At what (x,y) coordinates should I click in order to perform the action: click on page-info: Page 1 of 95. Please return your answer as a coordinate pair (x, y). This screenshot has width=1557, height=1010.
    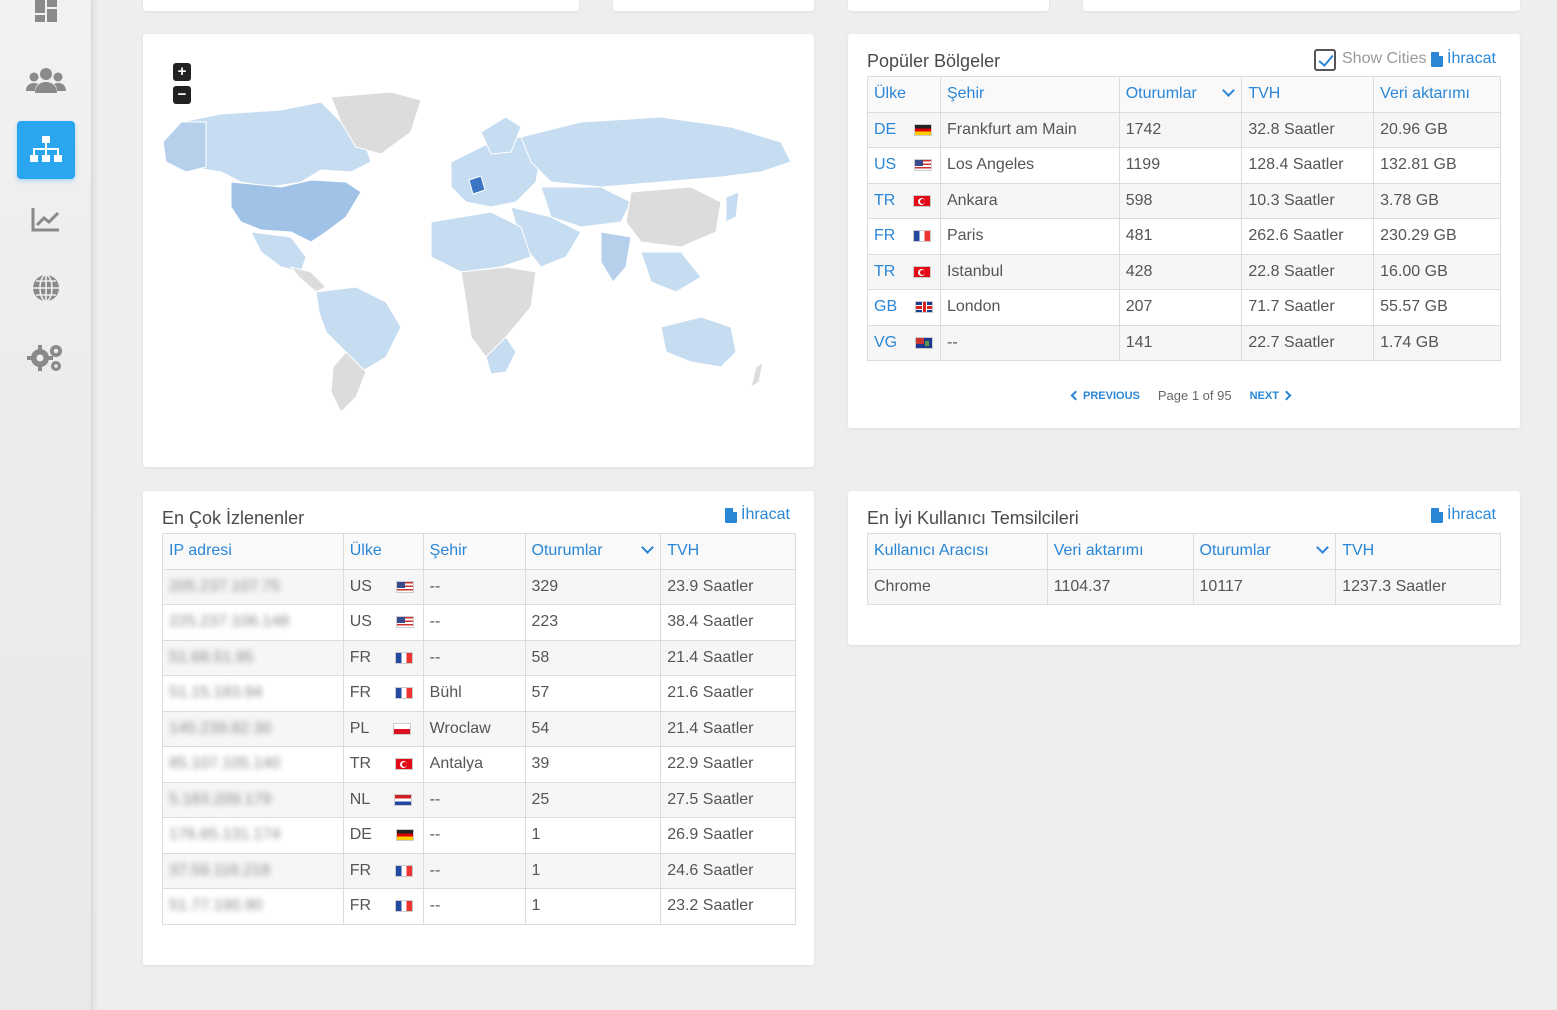
    Looking at the image, I should click on (1194, 395).